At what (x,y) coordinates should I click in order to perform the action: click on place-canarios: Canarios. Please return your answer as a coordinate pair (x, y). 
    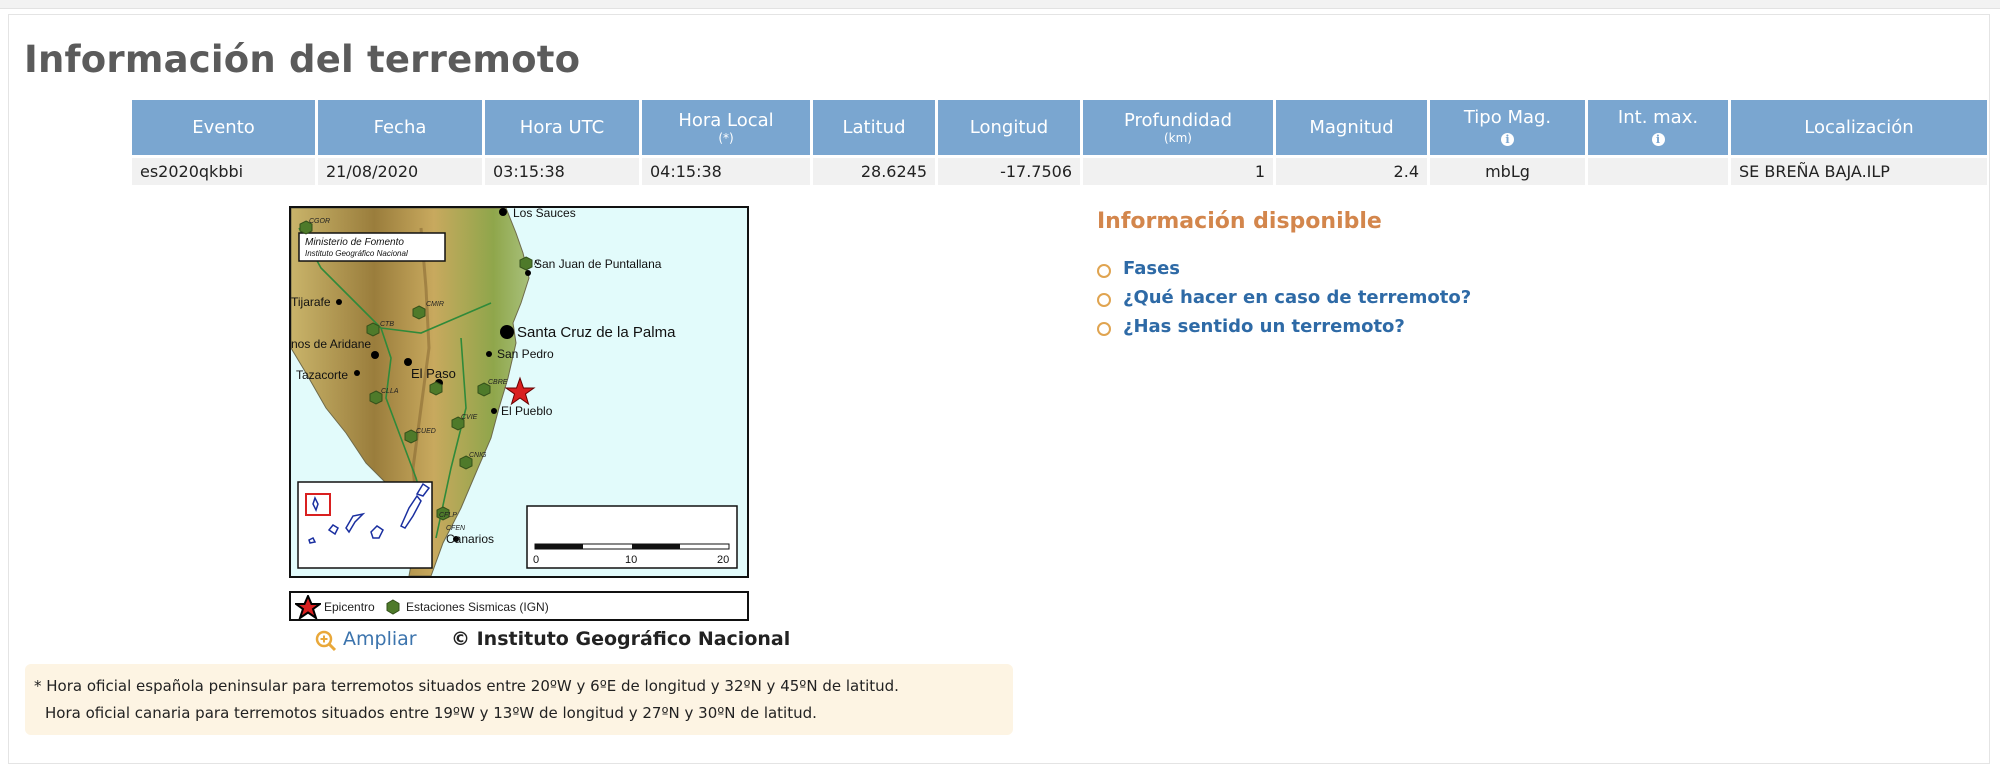
    Looking at the image, I should click on (470, 539).